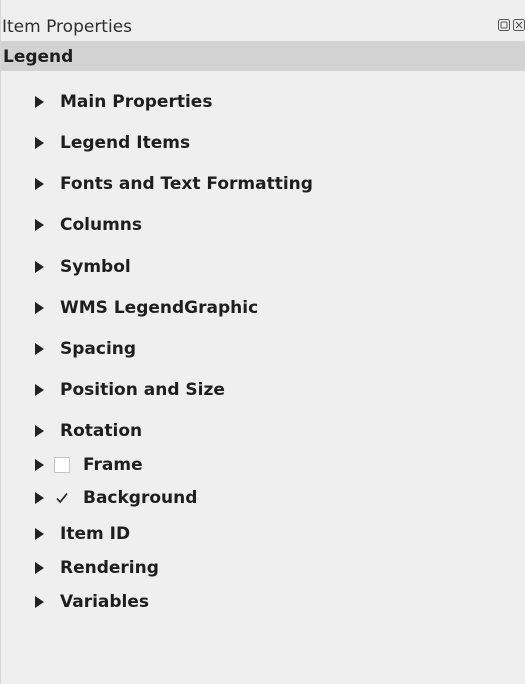  Describe the element at coordinates (105, 602) in the screenshot. I see `section-label: Variables` at that location.